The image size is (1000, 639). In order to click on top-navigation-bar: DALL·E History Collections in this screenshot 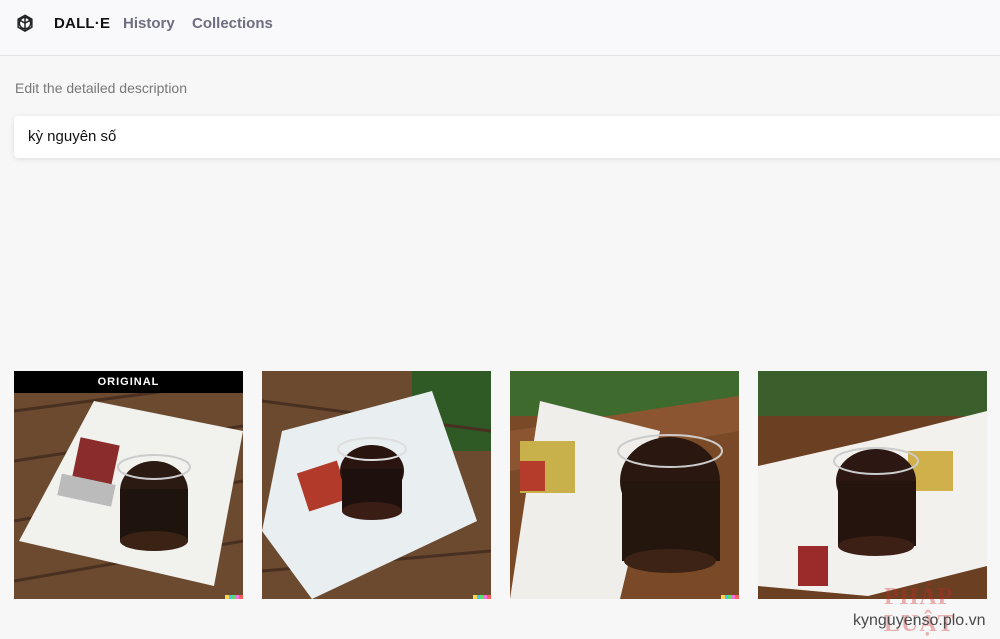, I will do `click(500, 28)`.